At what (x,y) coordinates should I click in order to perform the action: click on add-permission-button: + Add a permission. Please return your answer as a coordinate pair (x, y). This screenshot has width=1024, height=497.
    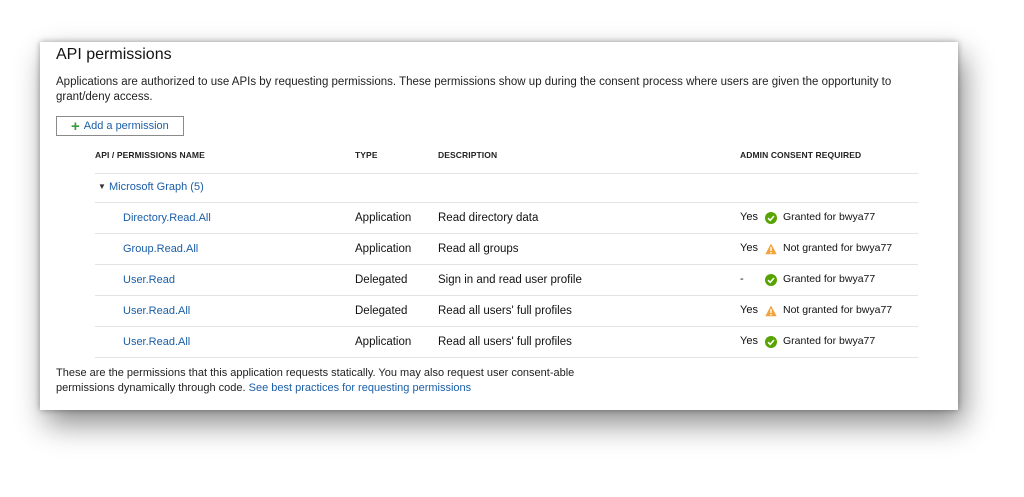
    Looking at the image, I should click on (120, 126).